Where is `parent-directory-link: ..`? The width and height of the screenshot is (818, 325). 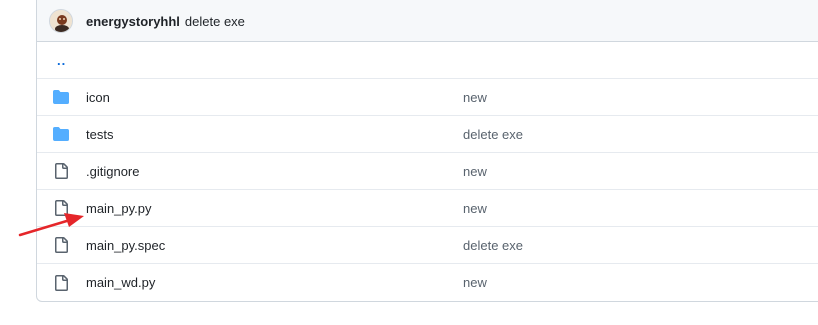 parent-directory-link: .. is located at coordinates (61, 60).